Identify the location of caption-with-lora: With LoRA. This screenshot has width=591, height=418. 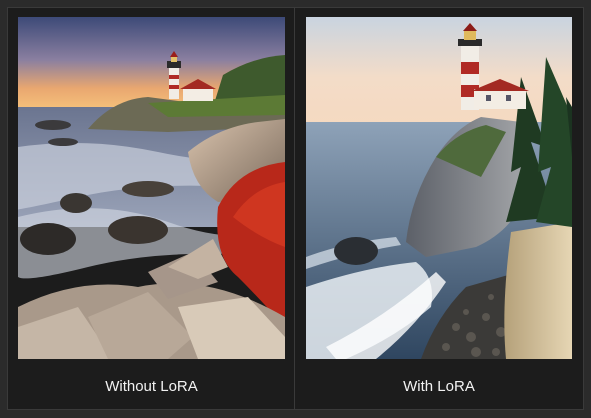
(439, 386).